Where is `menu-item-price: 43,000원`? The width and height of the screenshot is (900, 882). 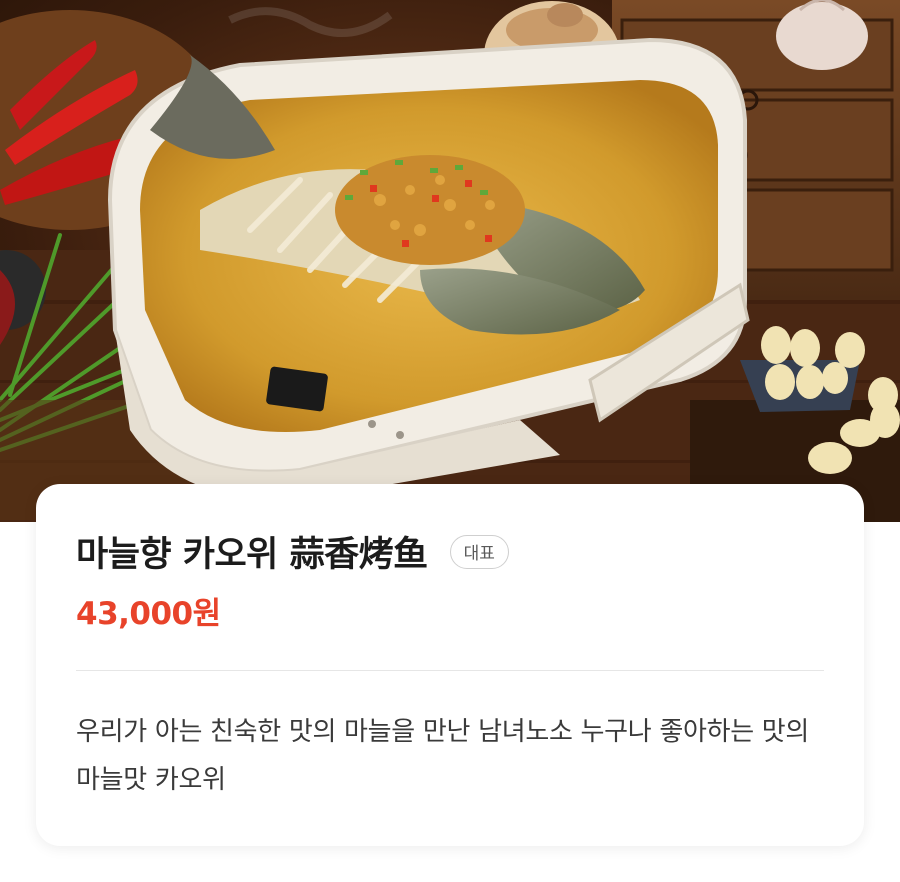
menu-item-price: 43,000원 is located at coordinates (148, 614).